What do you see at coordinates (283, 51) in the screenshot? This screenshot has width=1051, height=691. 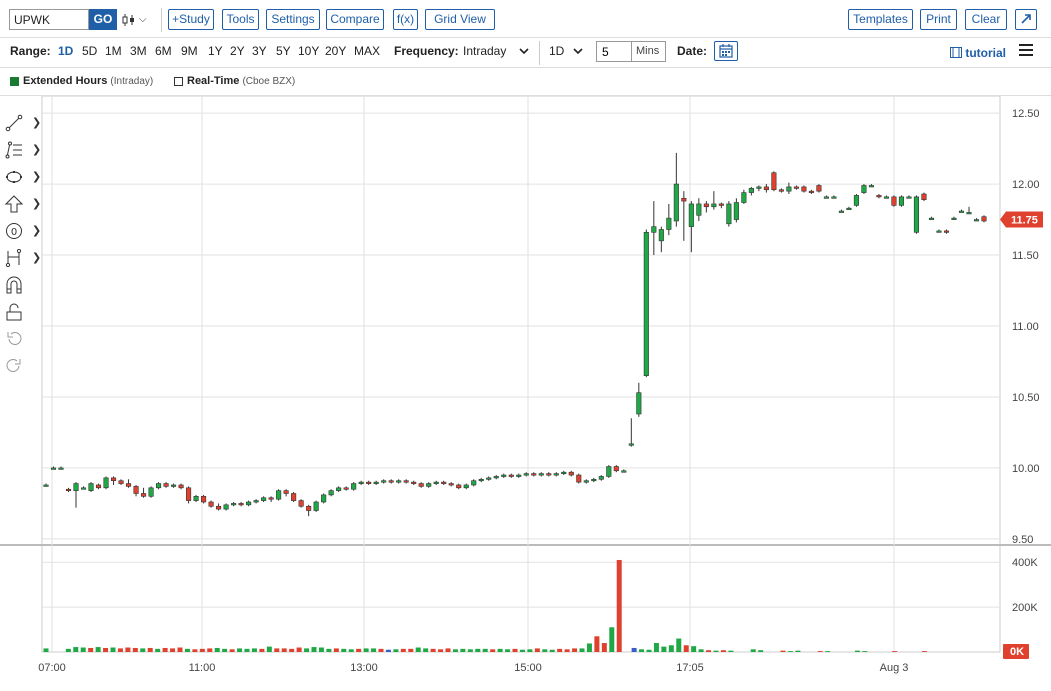 I see `range-5y: 5Y` at bounding box center [283, 51].